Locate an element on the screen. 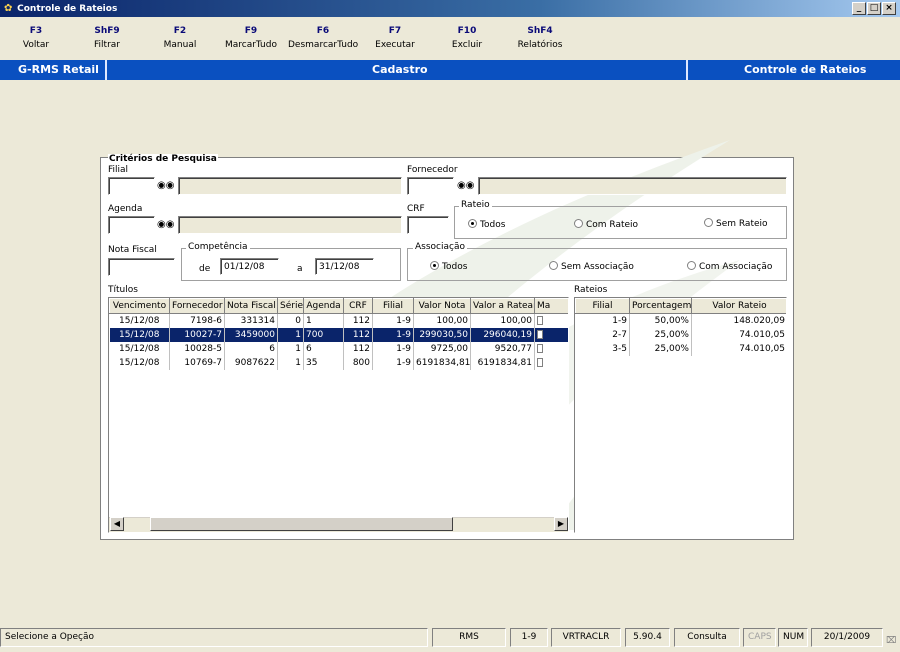  cell-agenda: 700 is located at coordinates (323, 334).